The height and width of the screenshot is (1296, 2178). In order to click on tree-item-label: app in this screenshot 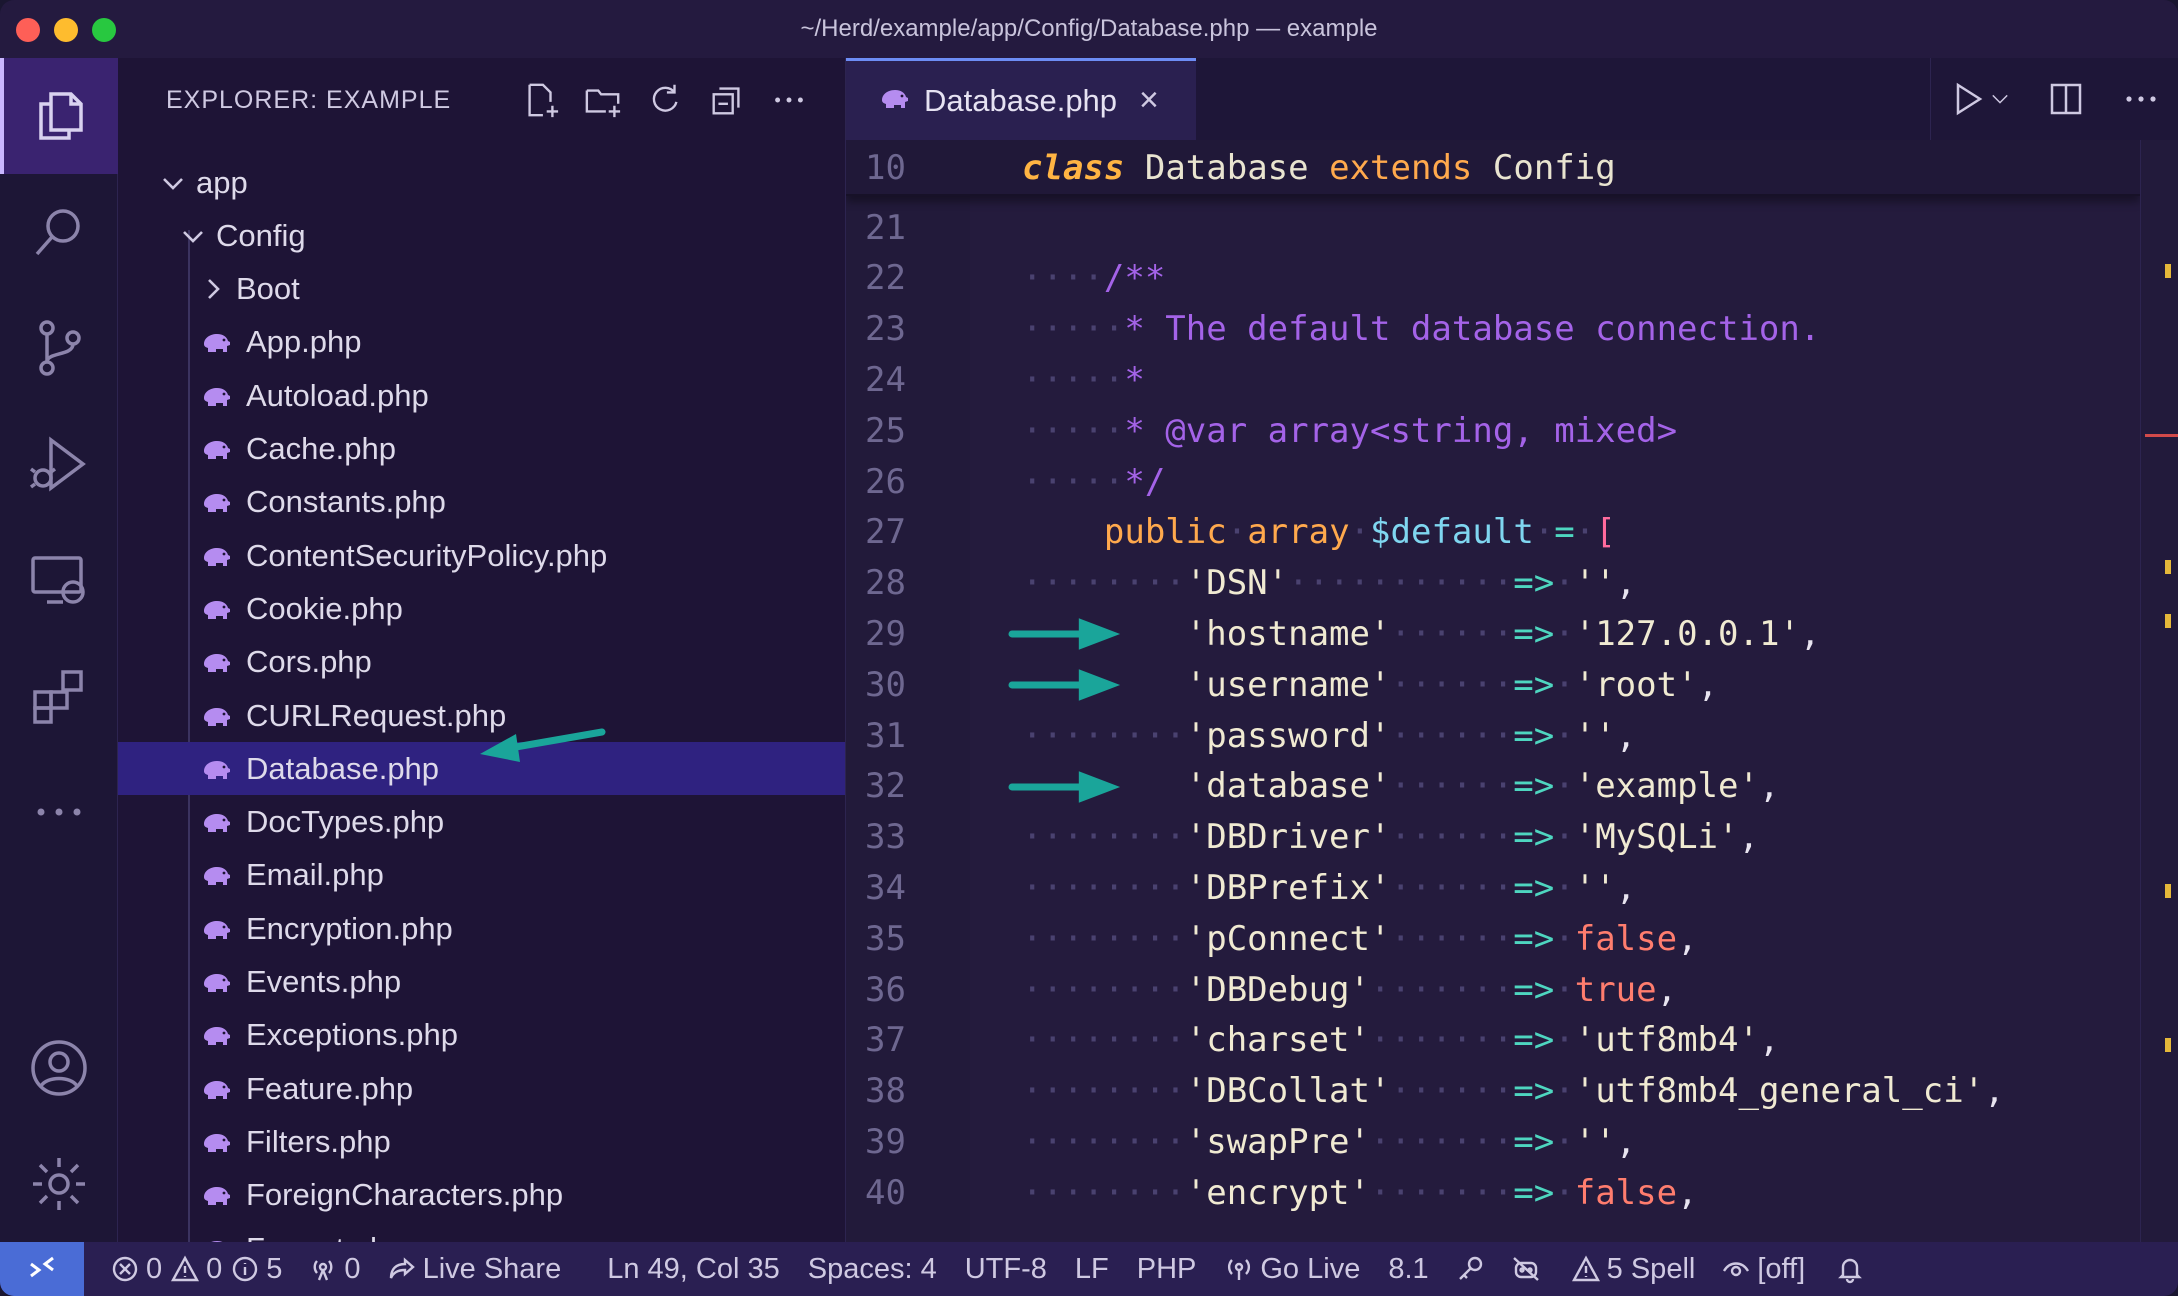, I will do `click(222, 182)`.